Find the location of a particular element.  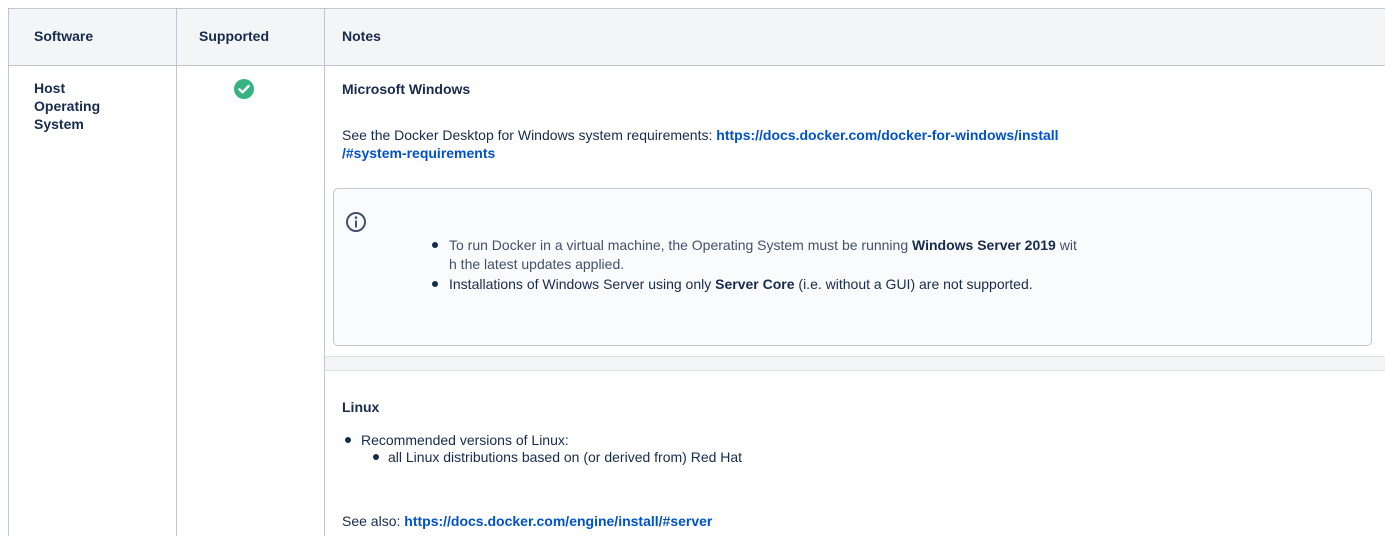

info-bullet-1-post: wit is located at coordinates (1066, 245).